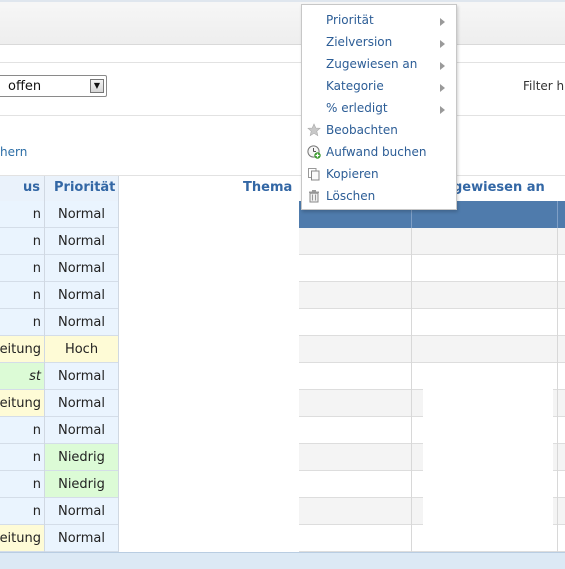  What do you see at coordinates (314, 196) in the screenshot?
I see `trash-icon` at bounding box center [314, 196].